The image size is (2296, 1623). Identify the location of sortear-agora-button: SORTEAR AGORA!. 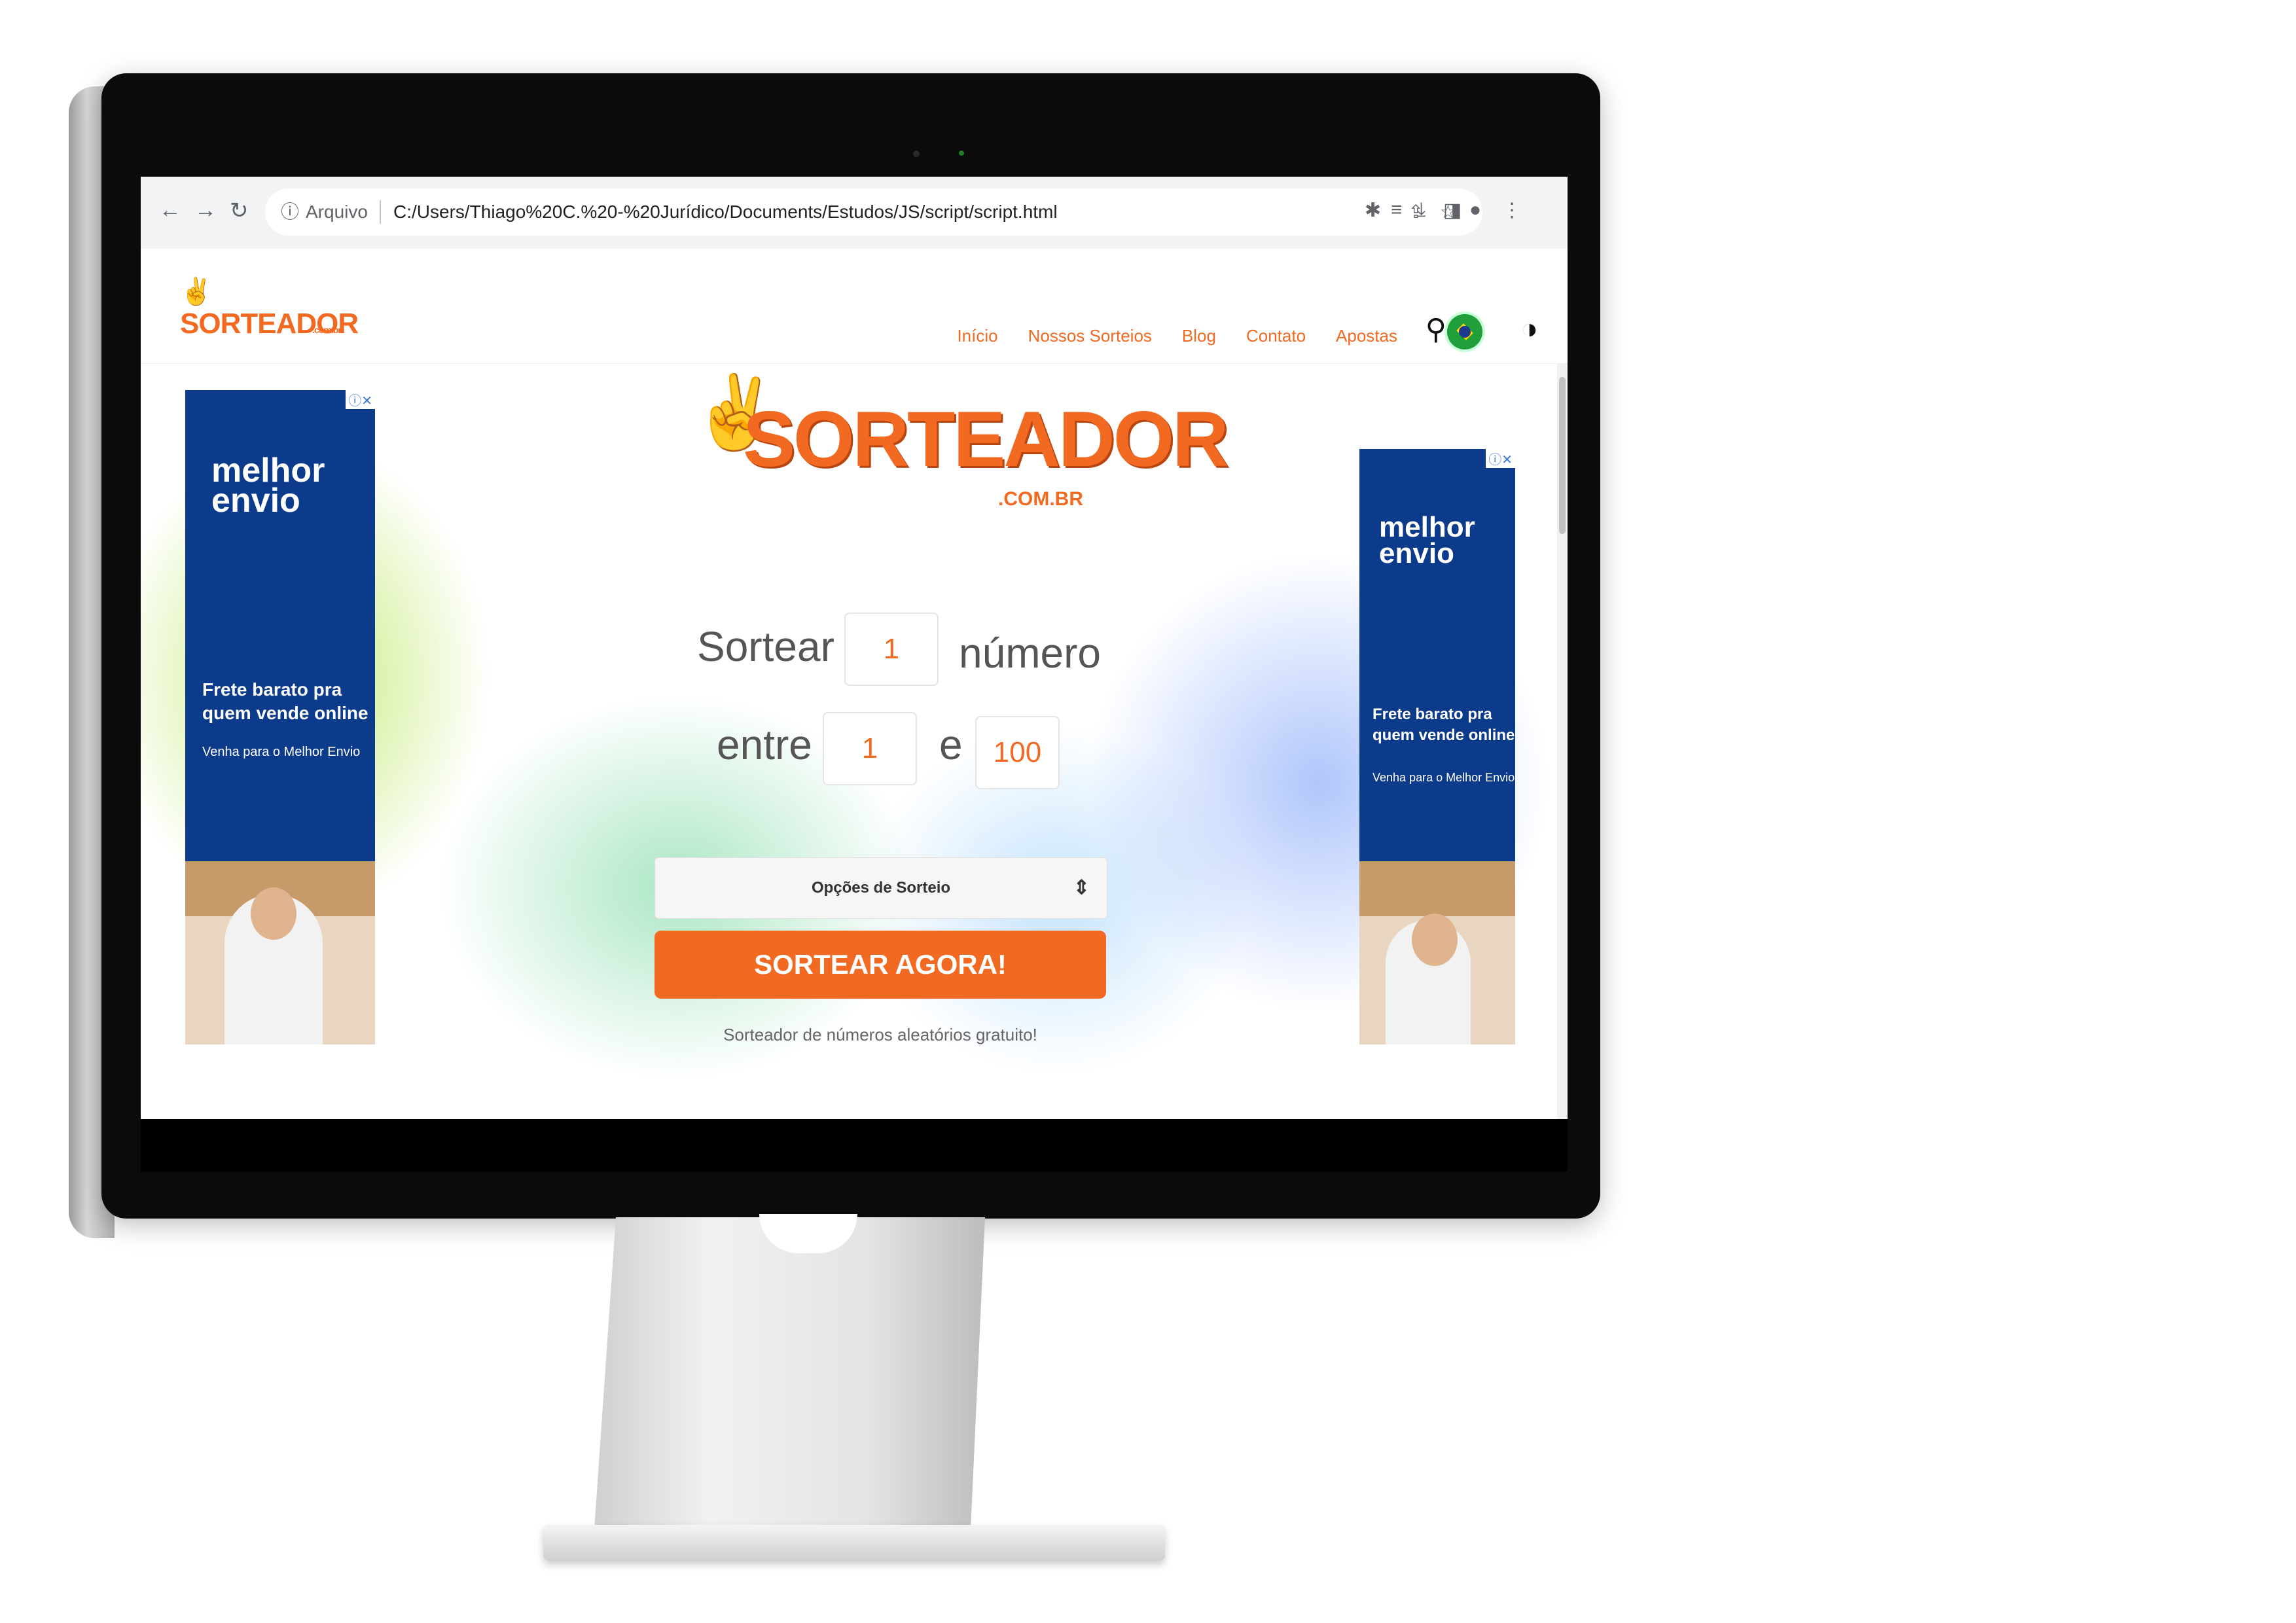
(880, 965).